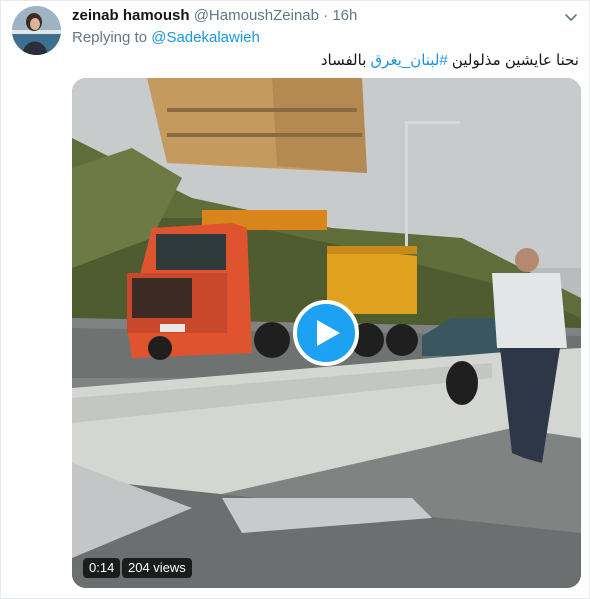 The image size is (590, 599). I want to click on avatar-image, so click(36, 30).